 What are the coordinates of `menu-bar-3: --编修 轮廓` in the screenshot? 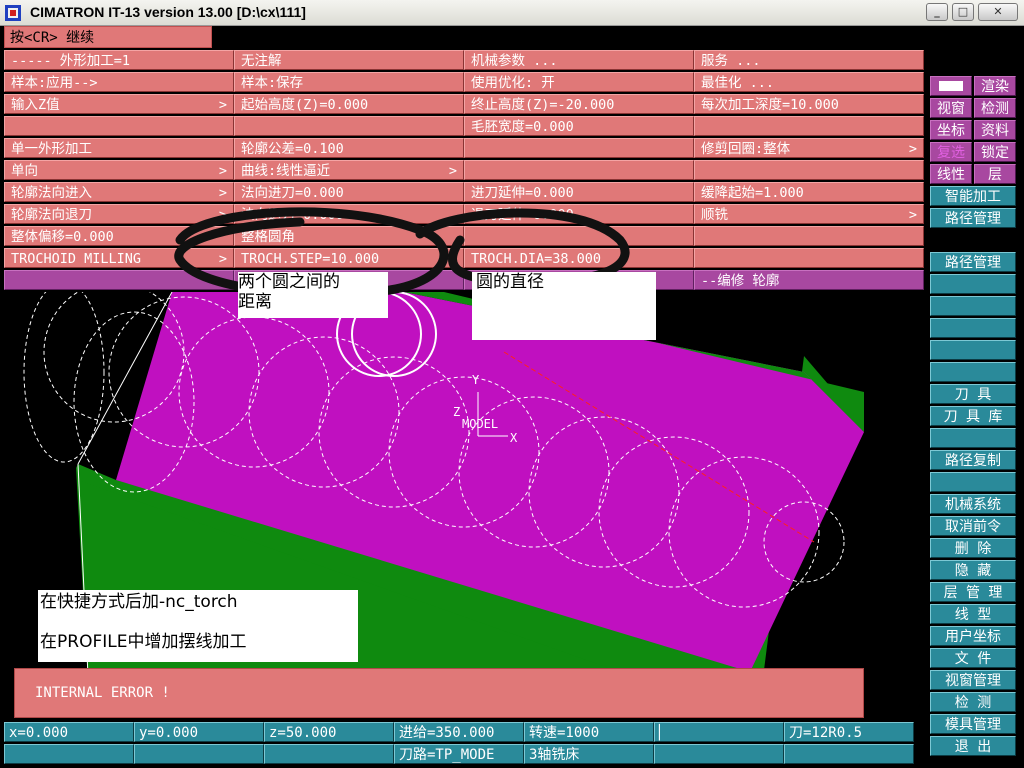 It's located at (809, 280).